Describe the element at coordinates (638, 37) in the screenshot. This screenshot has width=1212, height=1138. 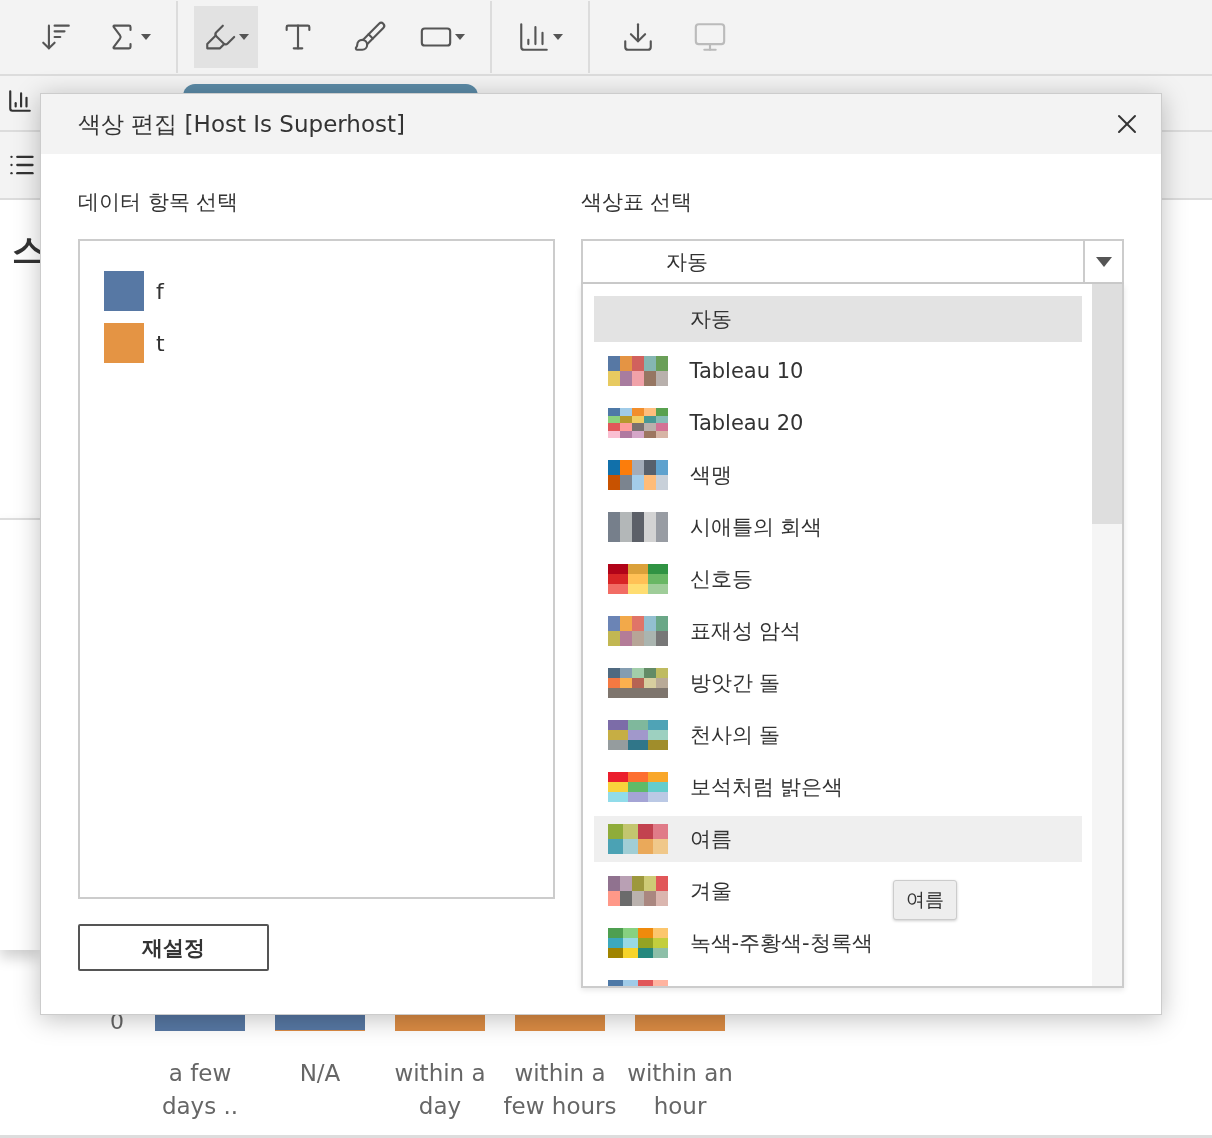
I see `download-icon` at that location.